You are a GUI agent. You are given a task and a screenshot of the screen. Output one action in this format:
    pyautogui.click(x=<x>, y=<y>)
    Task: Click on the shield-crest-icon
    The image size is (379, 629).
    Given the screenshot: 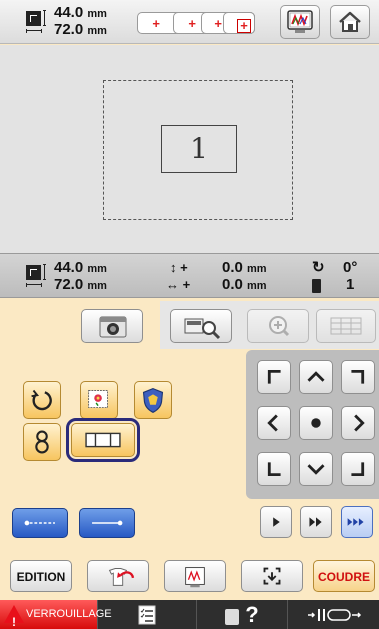 What is the action you would take?
    pyautogui.click(x=153, y=400)
    